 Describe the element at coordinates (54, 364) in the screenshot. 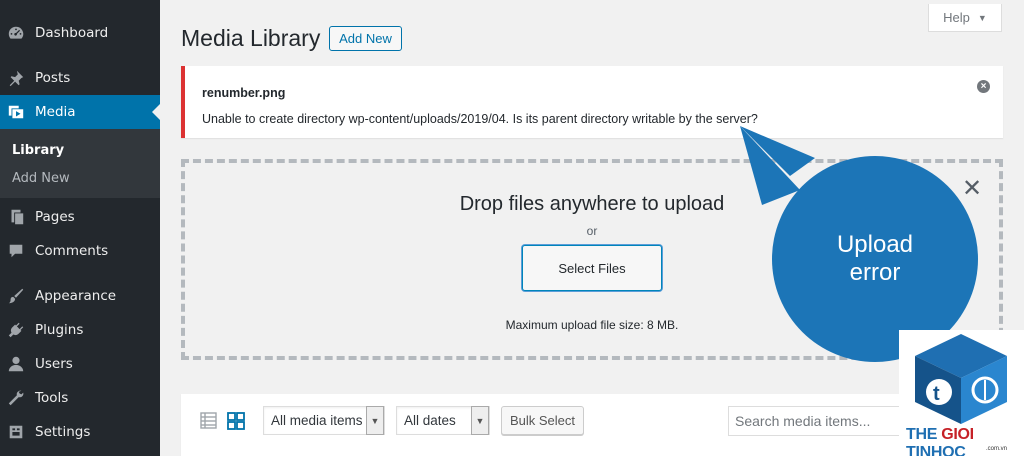

I see `sidebar-item-label: Users` at that location.